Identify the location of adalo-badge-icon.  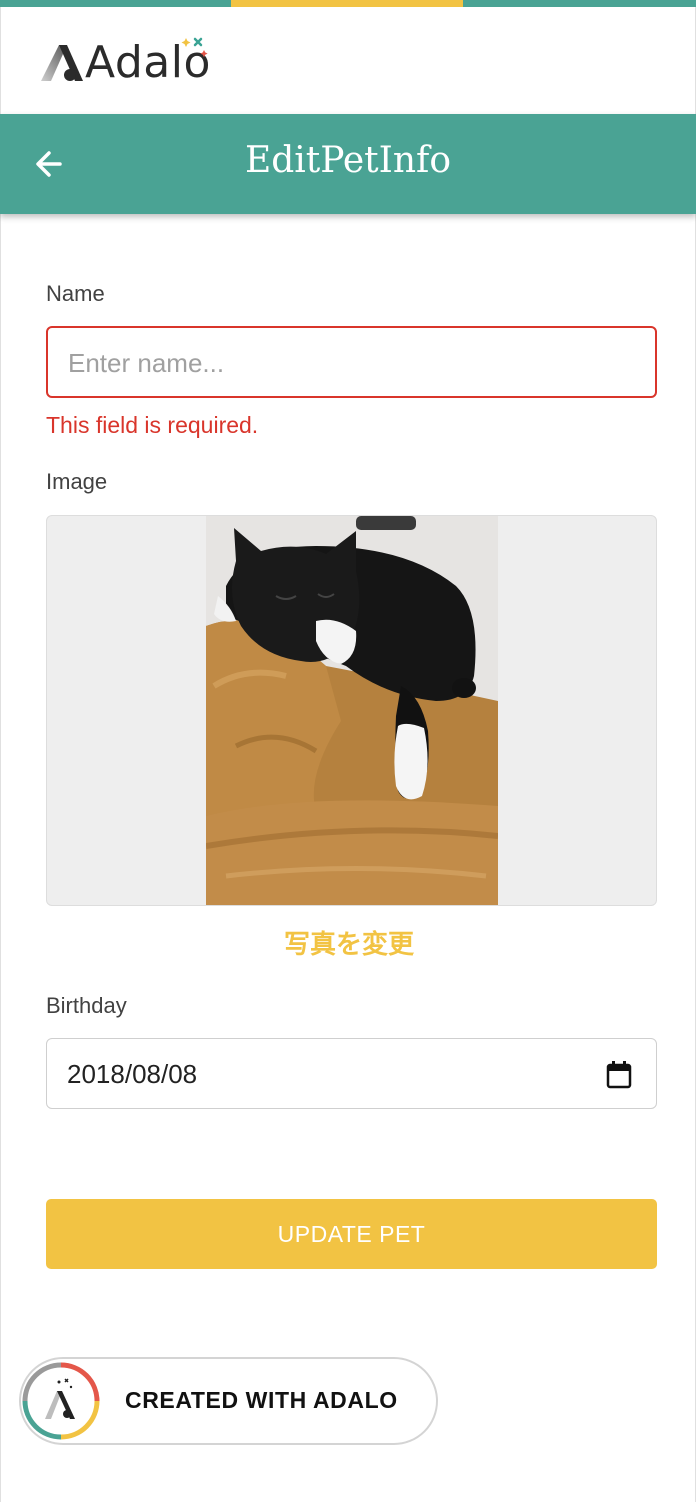
(61, 1401).